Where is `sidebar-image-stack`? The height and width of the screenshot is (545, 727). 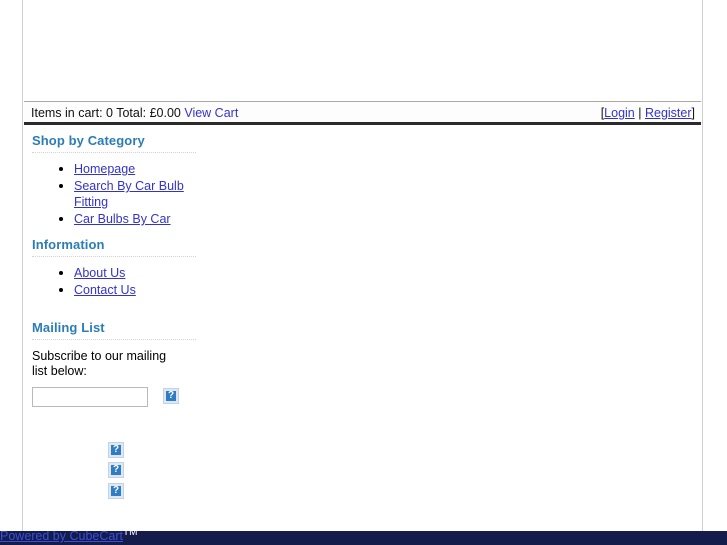 sidebar-image-stack is located at coordinates (118, 472).